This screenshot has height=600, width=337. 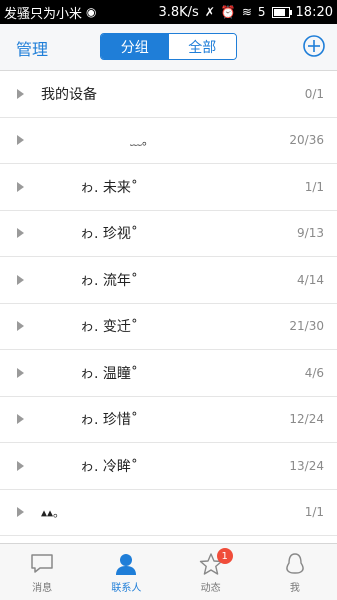 I want to click on tab-all: 全部, so click(x=202, y=46).